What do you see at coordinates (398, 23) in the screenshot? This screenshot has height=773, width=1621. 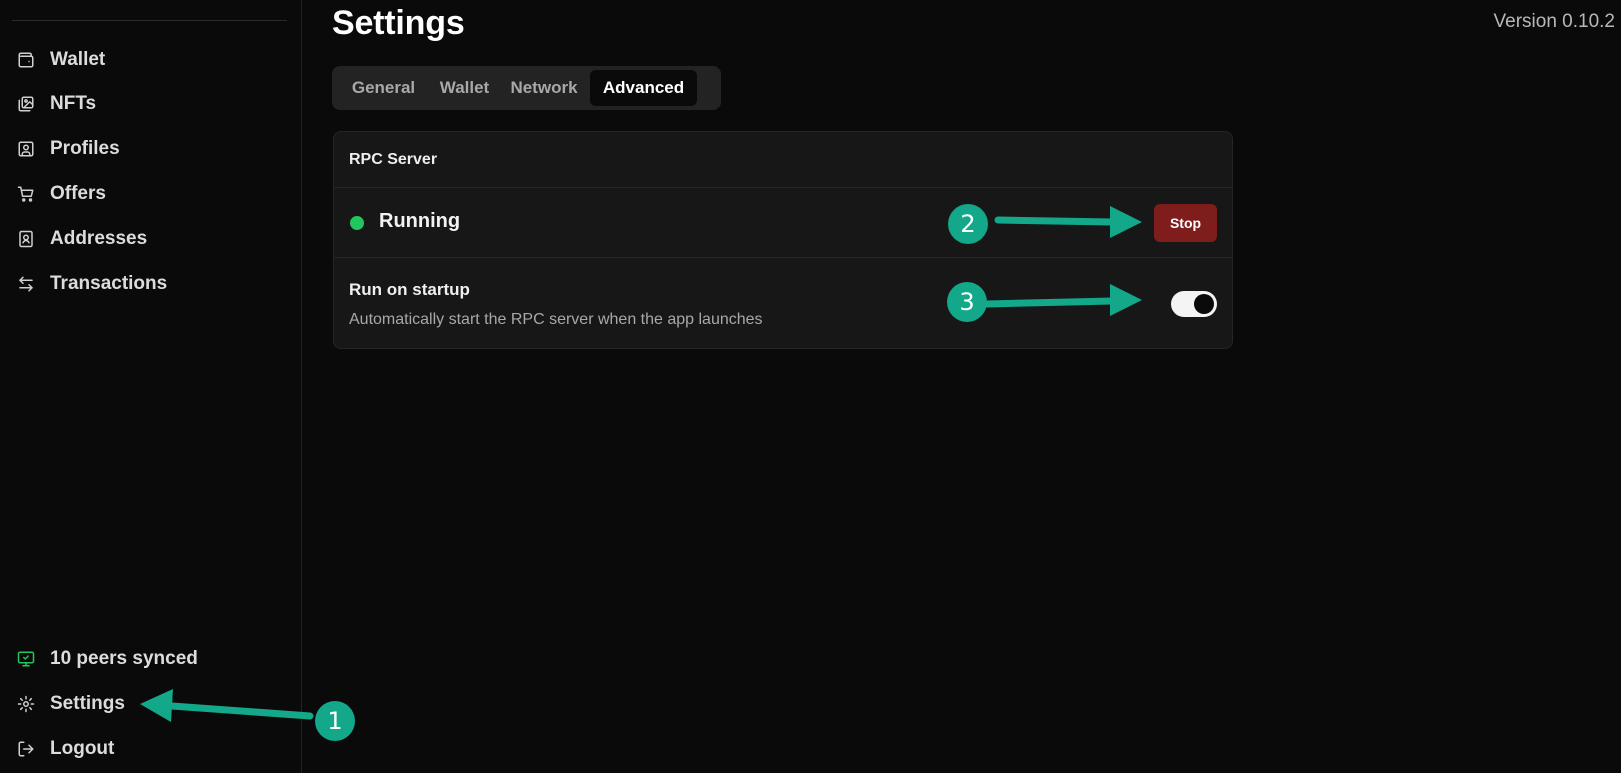 I see `page-title: Settings` at bounding box center [398, 23].